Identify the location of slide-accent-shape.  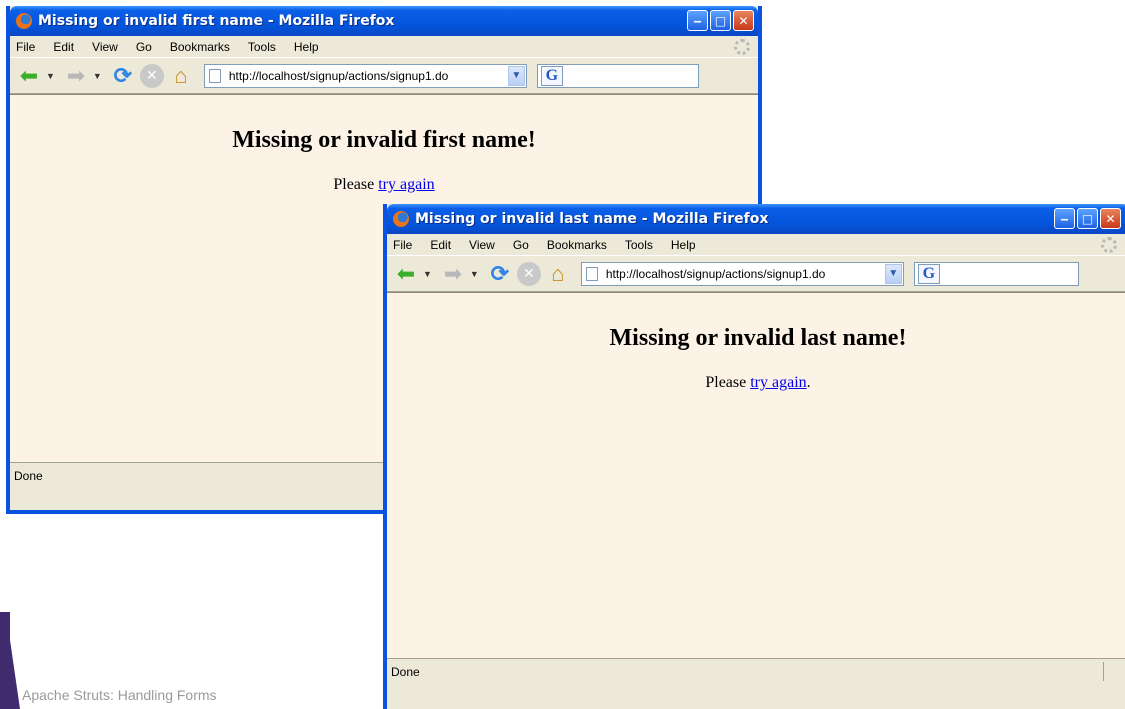
(10, 660).